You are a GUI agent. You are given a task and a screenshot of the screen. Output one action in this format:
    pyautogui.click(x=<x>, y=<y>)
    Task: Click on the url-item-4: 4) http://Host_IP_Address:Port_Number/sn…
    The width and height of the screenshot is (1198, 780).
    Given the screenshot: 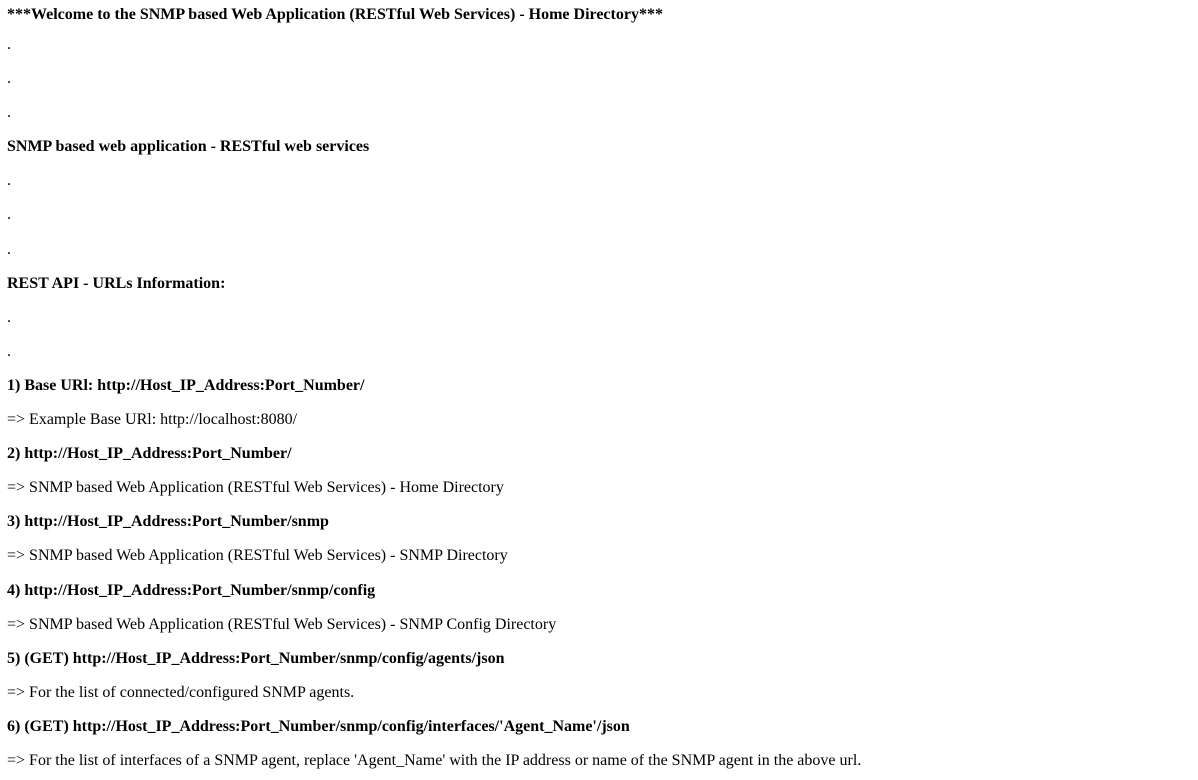 What is the action you would take?
    pyautogui.click(x=191, y=590)
    